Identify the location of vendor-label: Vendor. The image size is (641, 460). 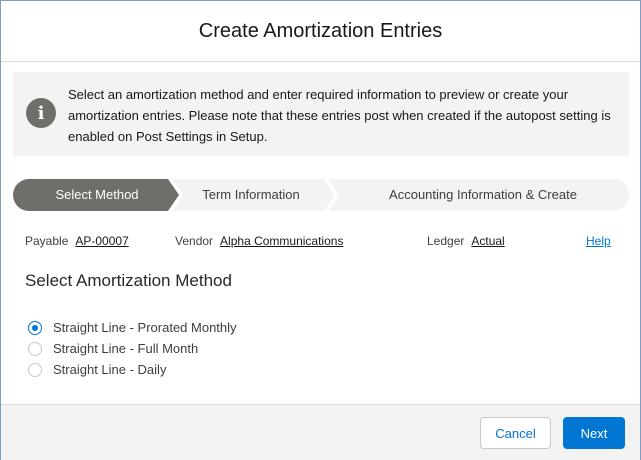
(194, 241).